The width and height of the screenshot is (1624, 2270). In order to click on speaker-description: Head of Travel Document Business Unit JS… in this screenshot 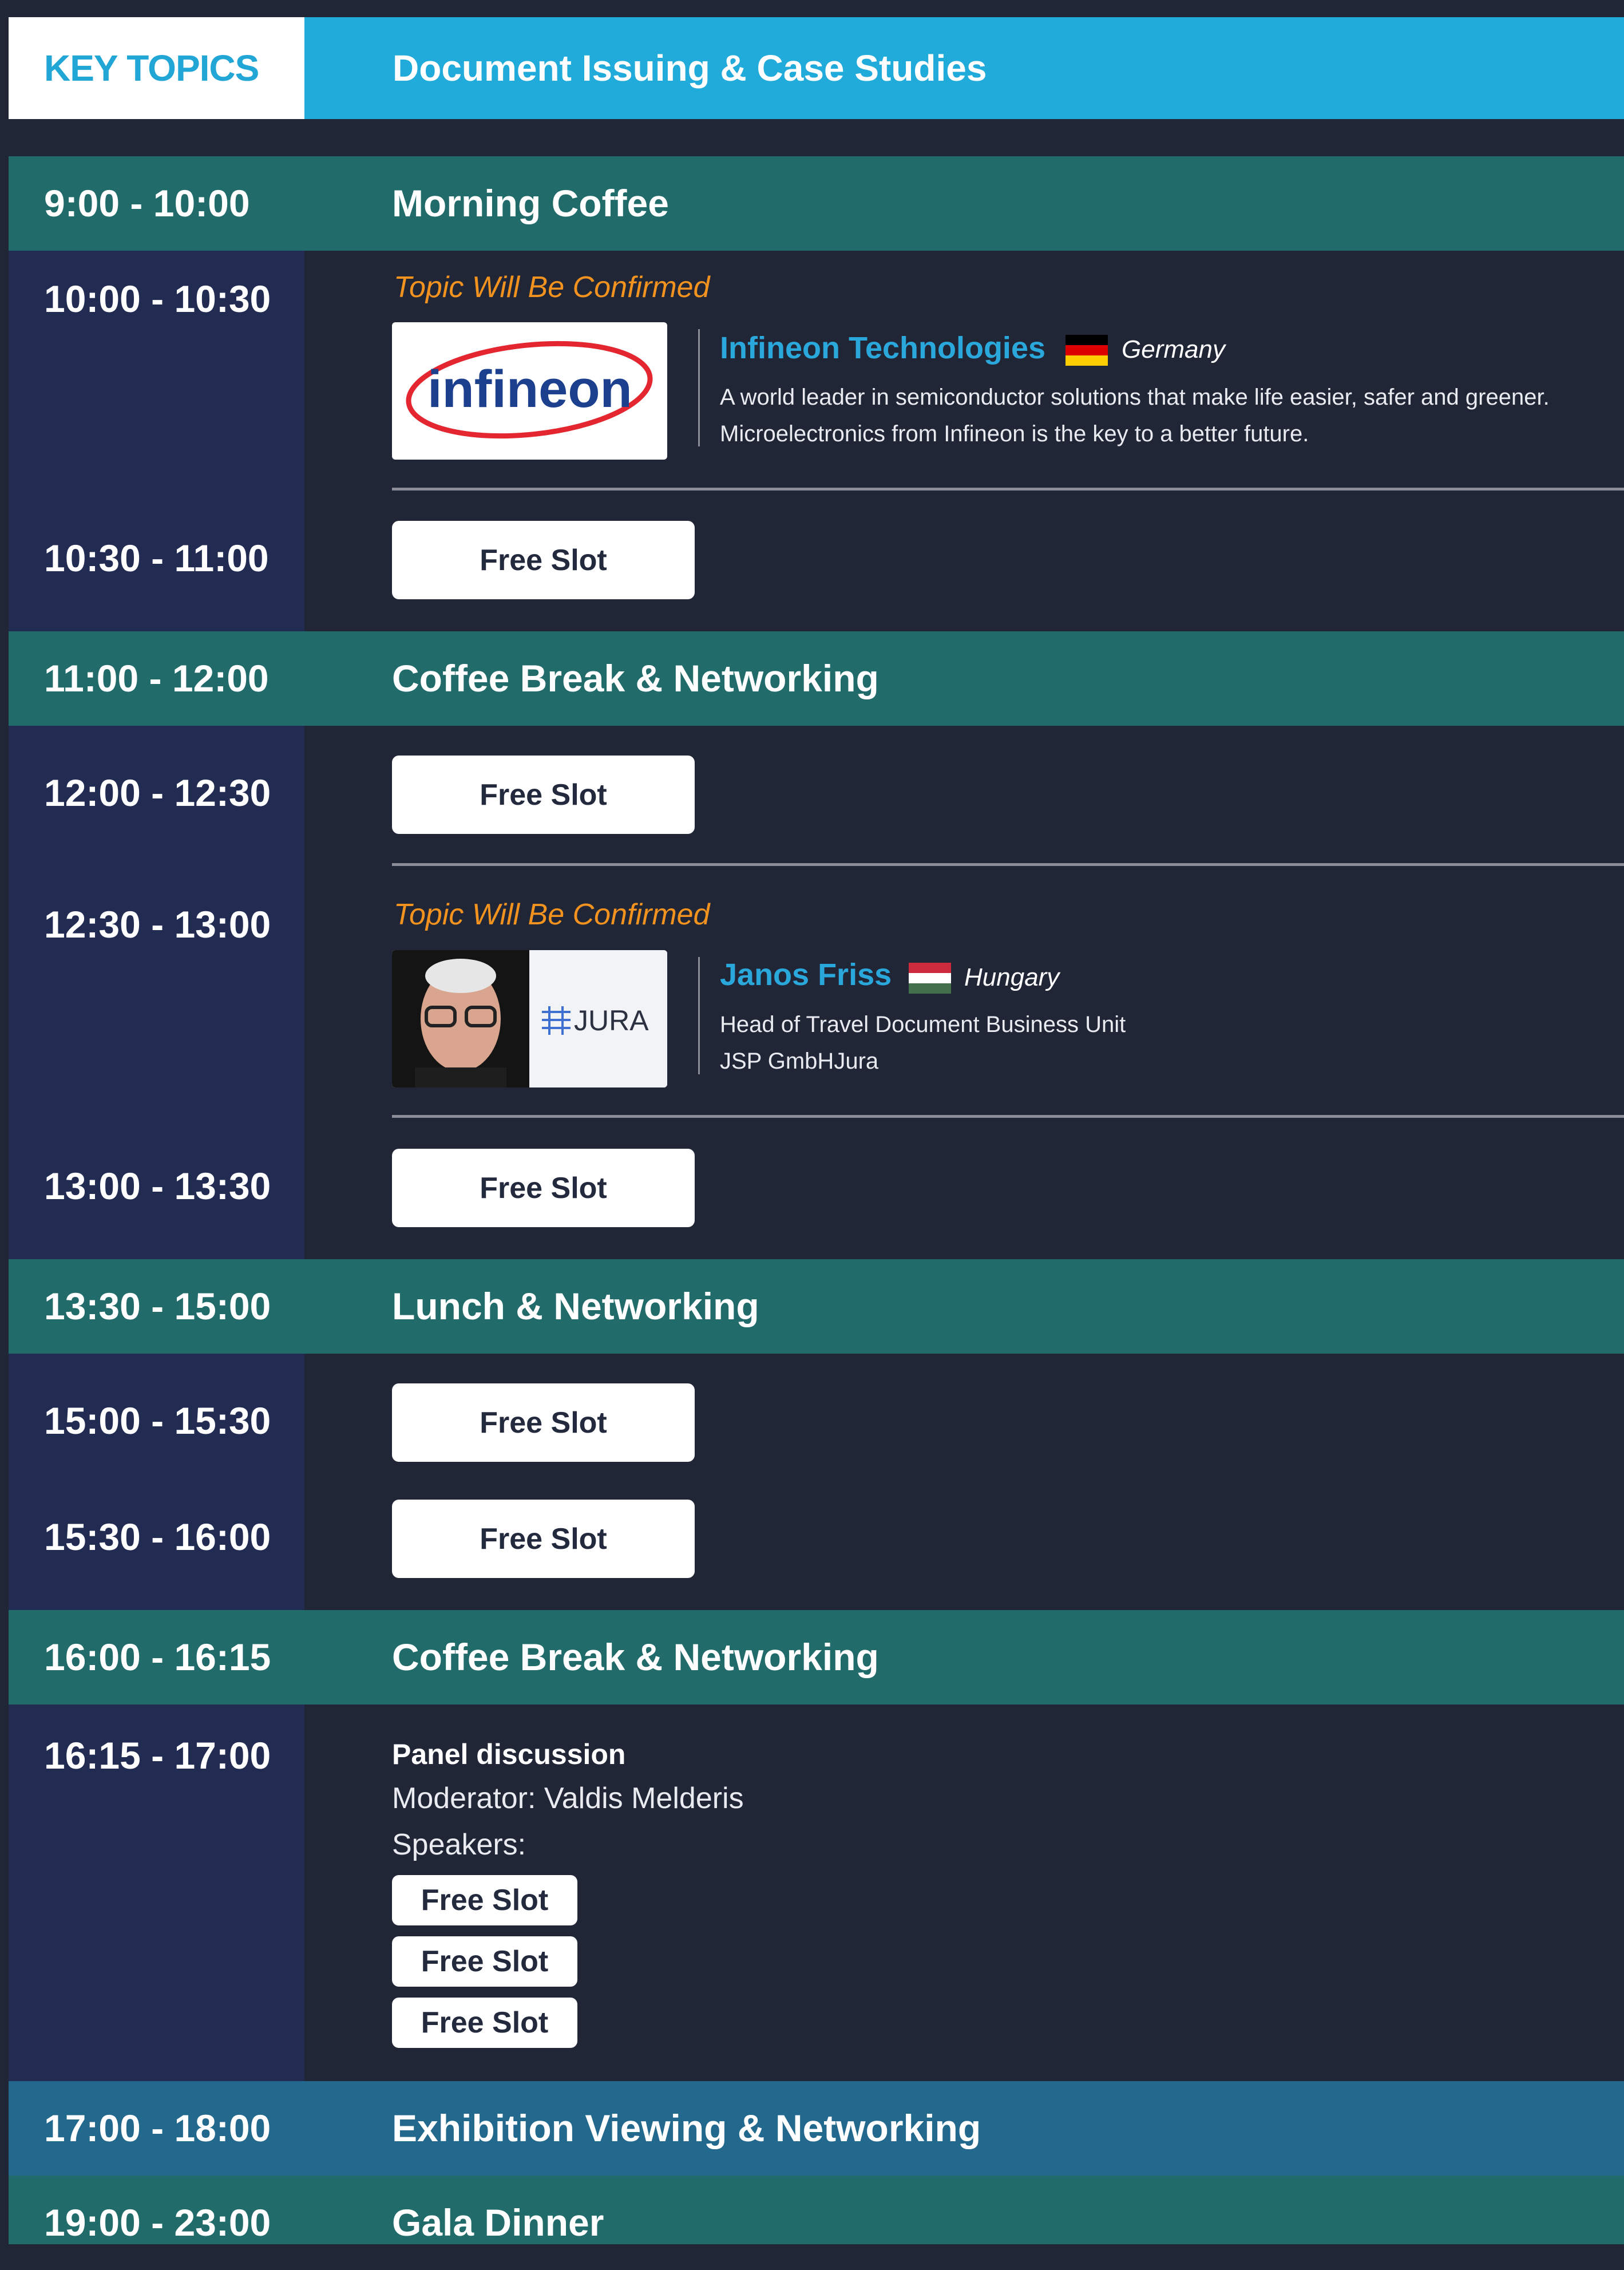, I will do `click(923, 1043)`.